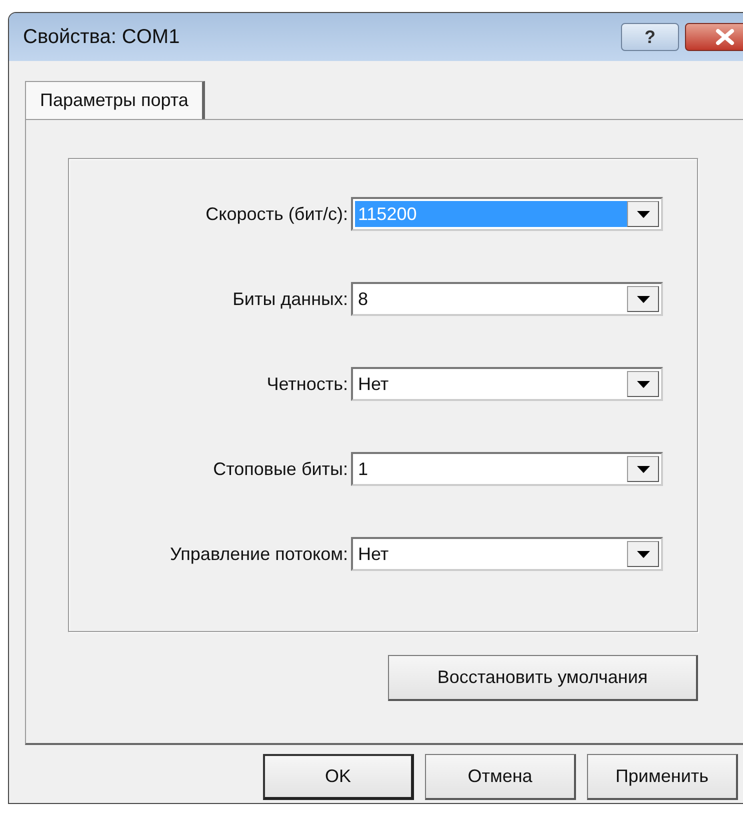 This screenshot has width=743, height=814. Describe the element at coordinates (662, 777) in the screenshot. I see `dialog-button: Применить` at that location.